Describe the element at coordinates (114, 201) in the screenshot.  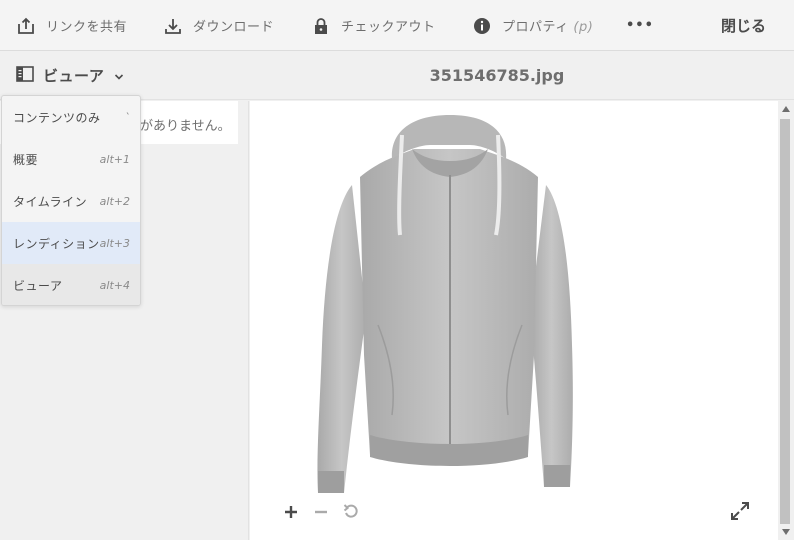
I see `menu-item-shortcut: alt+2` at that location.